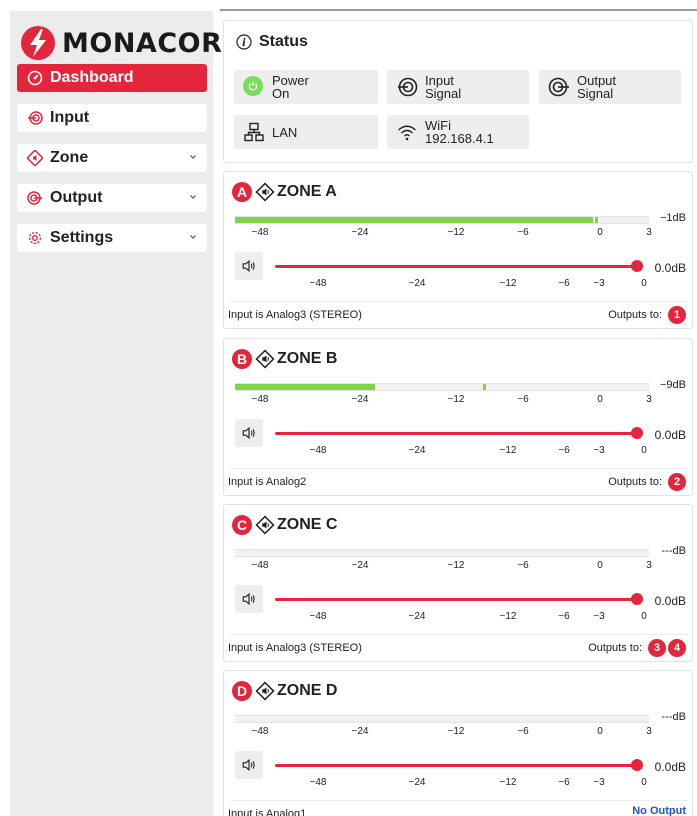  What do you see at coordinates (677, 648) in the screenshot?
I see `output-badge: 4` at bounding box center [677, 648].